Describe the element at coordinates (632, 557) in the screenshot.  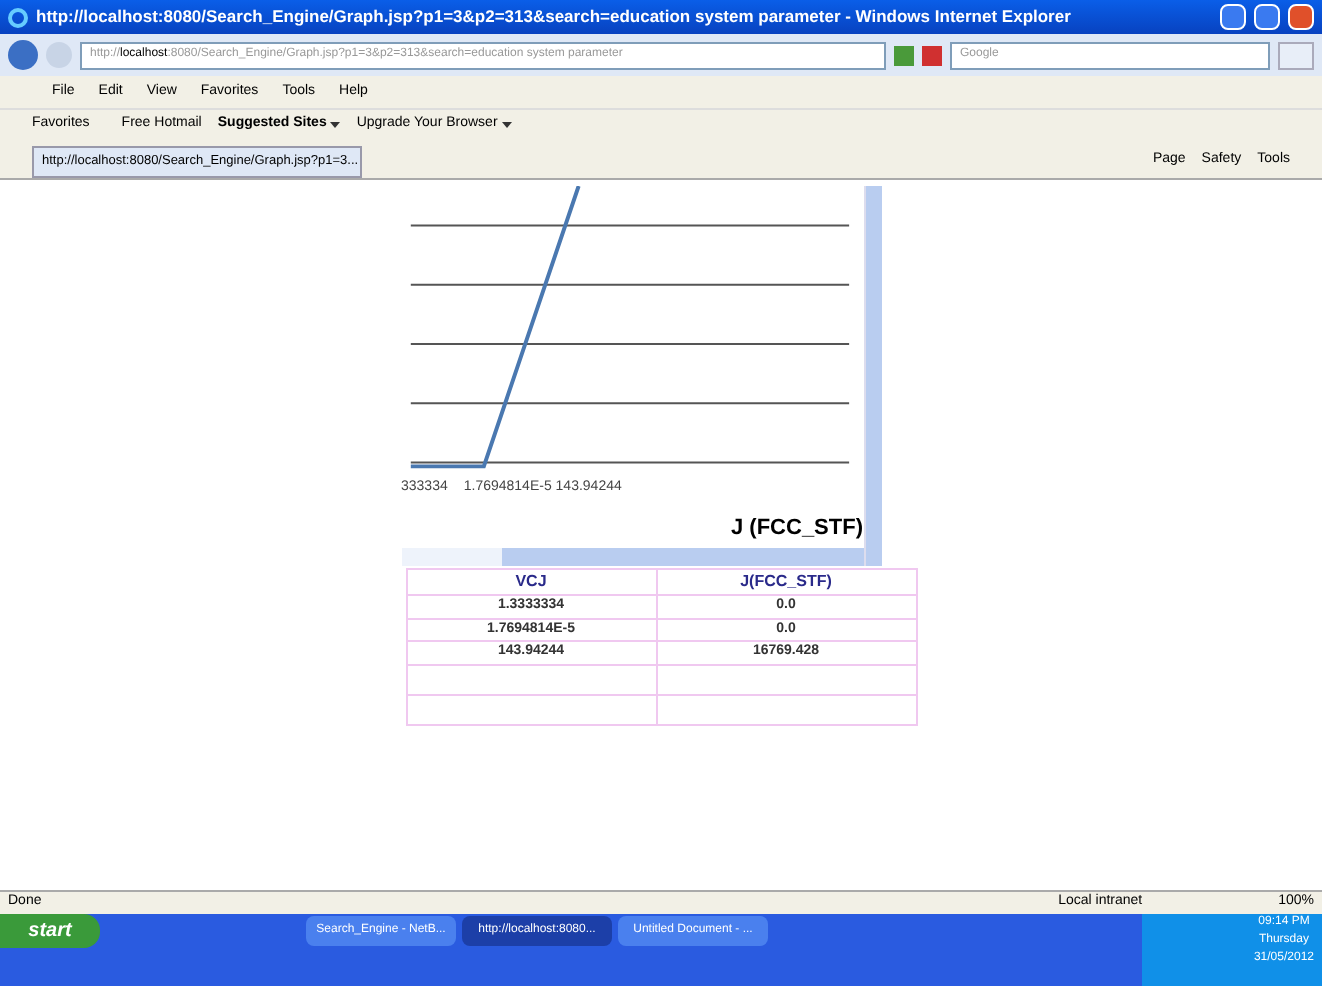
I see `horizontal-scrollbar` at that location.